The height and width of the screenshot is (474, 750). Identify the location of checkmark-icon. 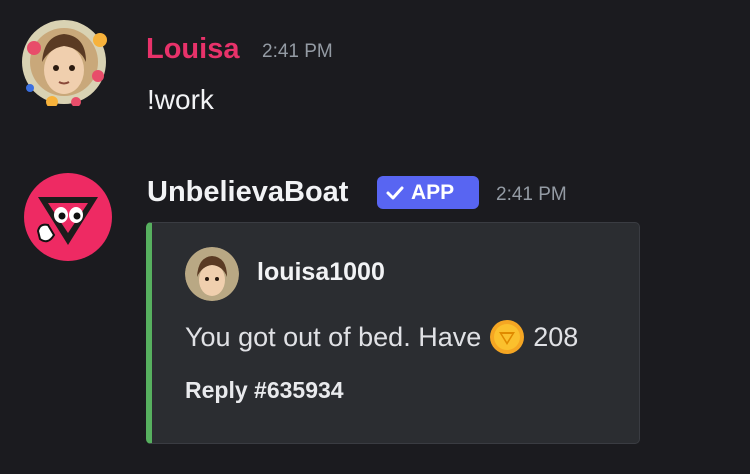
(395, 192).